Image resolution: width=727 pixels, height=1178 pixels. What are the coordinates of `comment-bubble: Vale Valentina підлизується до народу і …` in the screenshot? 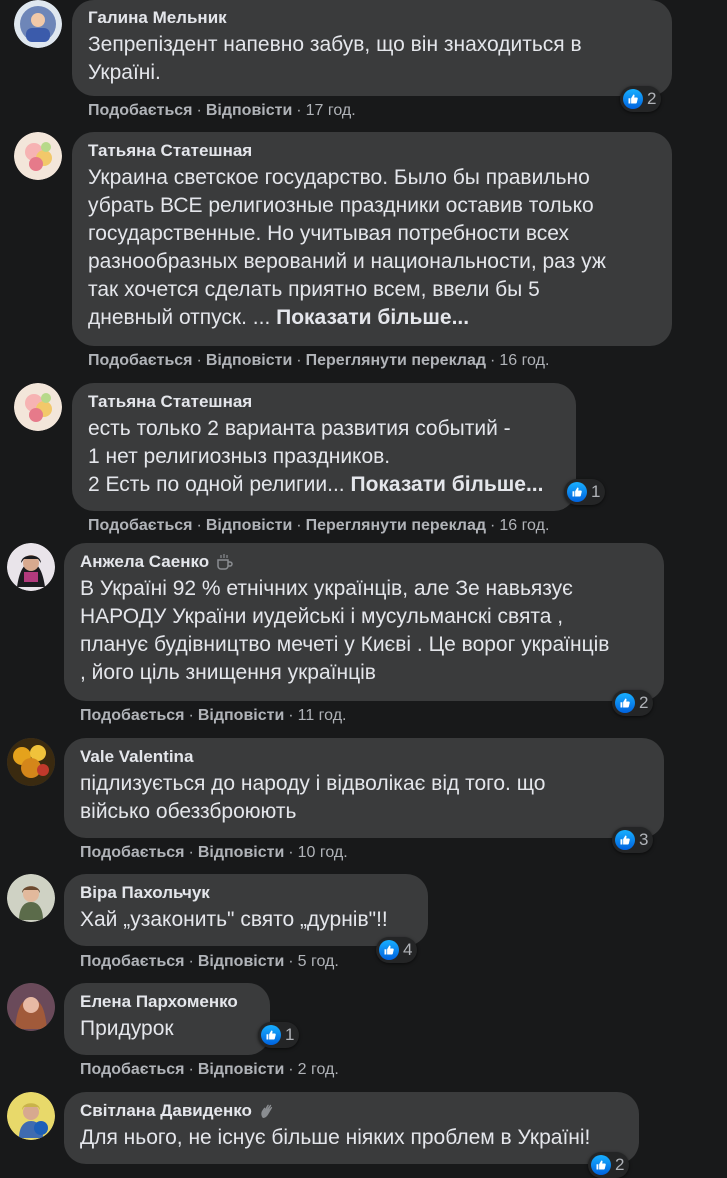 It's located at (364, 788).